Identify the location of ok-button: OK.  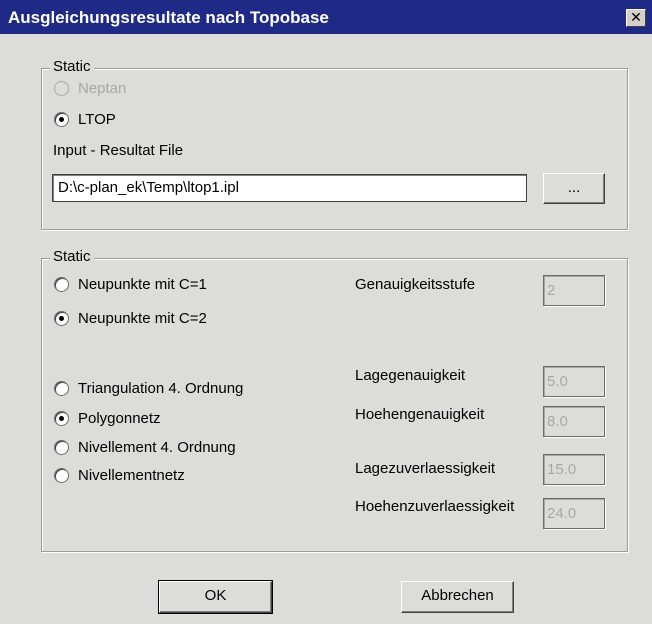
(215, 597).